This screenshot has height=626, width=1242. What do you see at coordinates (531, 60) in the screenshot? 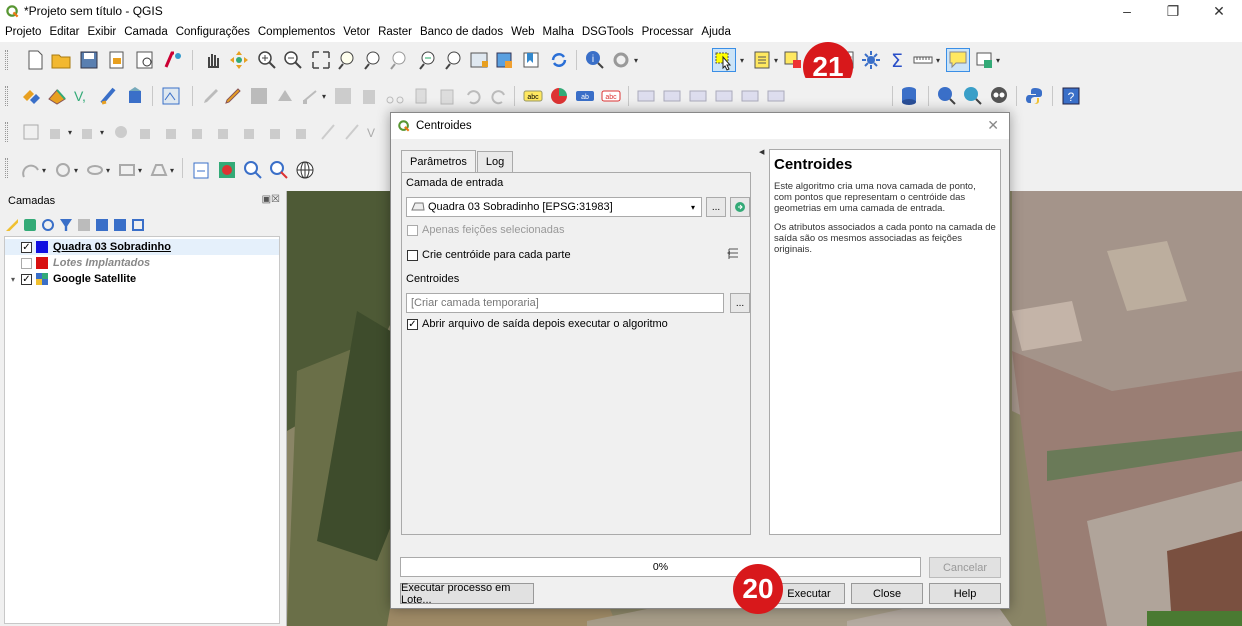
I see `new-bookmark-icon` at bounding box center [531, 60].